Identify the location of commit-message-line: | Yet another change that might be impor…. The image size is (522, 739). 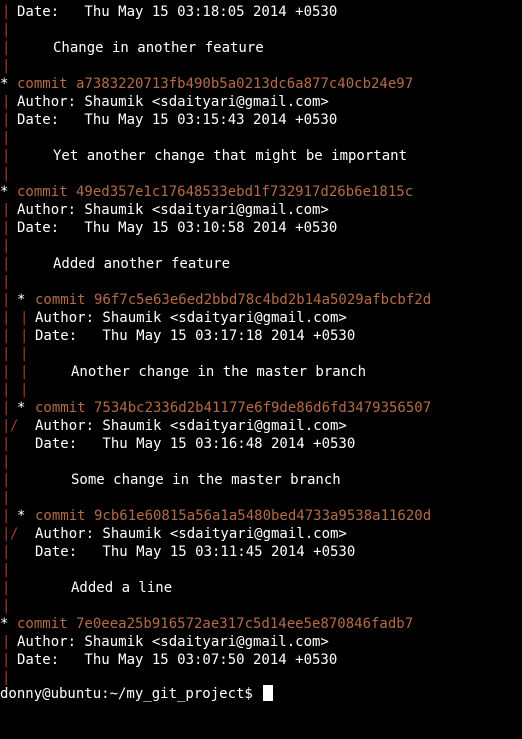
(203, 156).